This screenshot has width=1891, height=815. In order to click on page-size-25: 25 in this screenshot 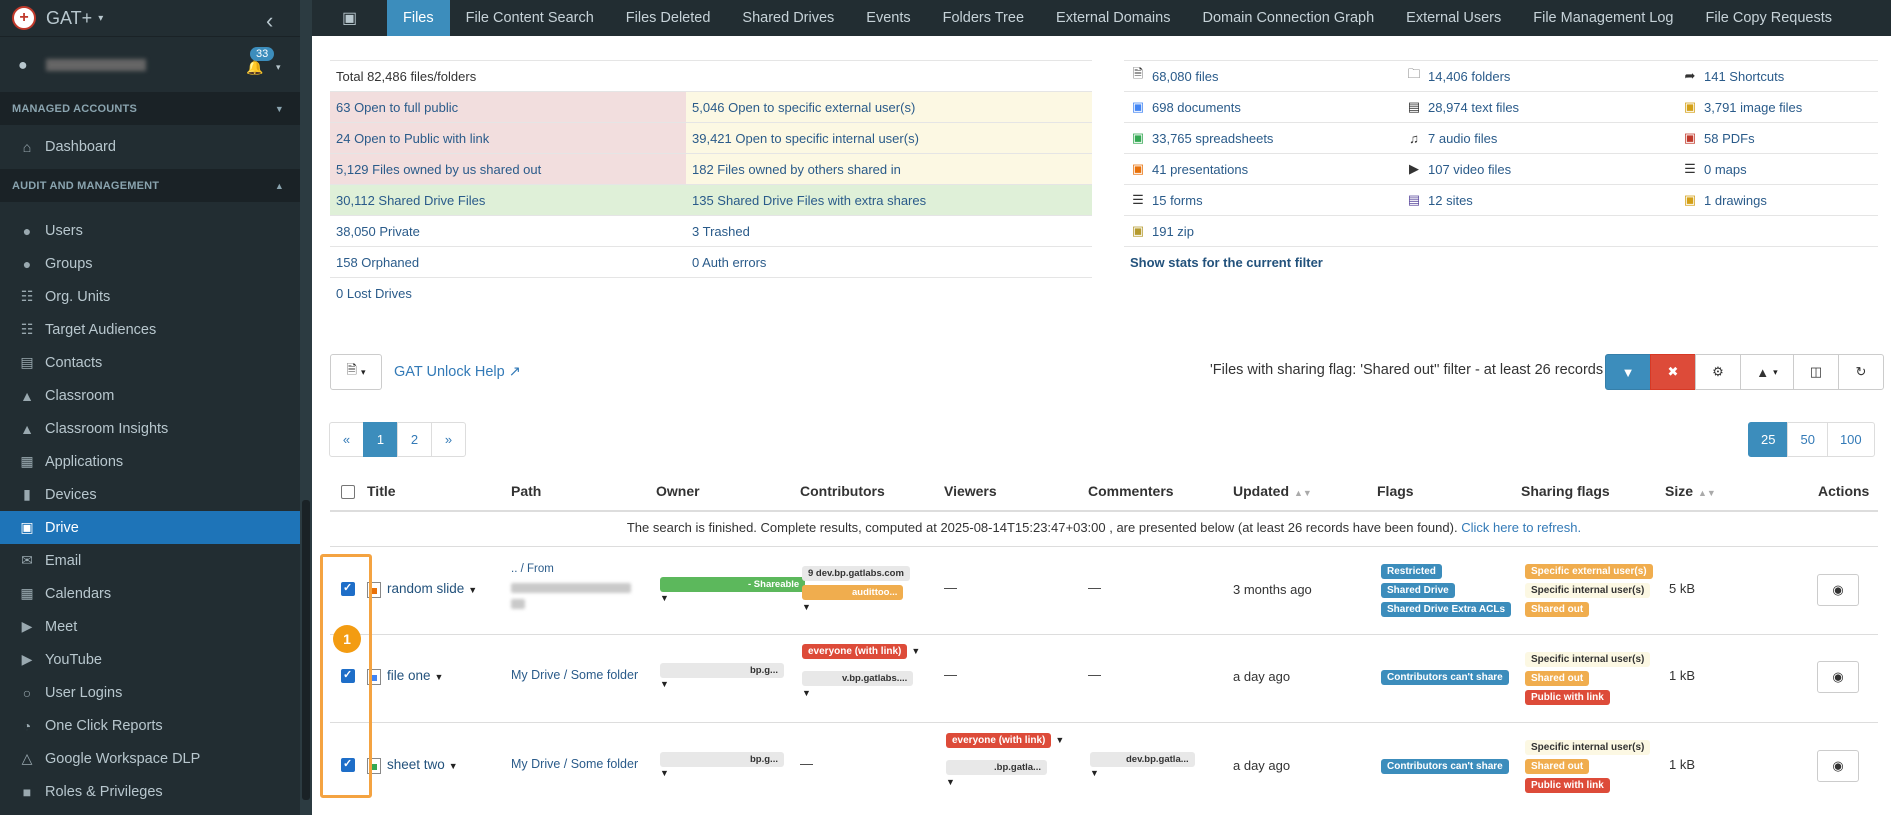, I will do `click(1768, 439)`.